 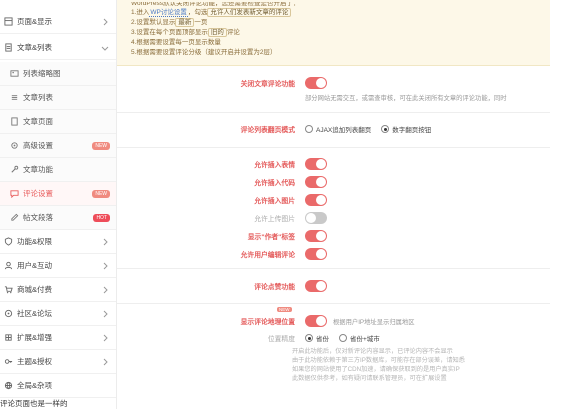 What do you see at coordinates (8, 385) in the screenshot?
I see `globe-icon` at bounding box center [8, 385].